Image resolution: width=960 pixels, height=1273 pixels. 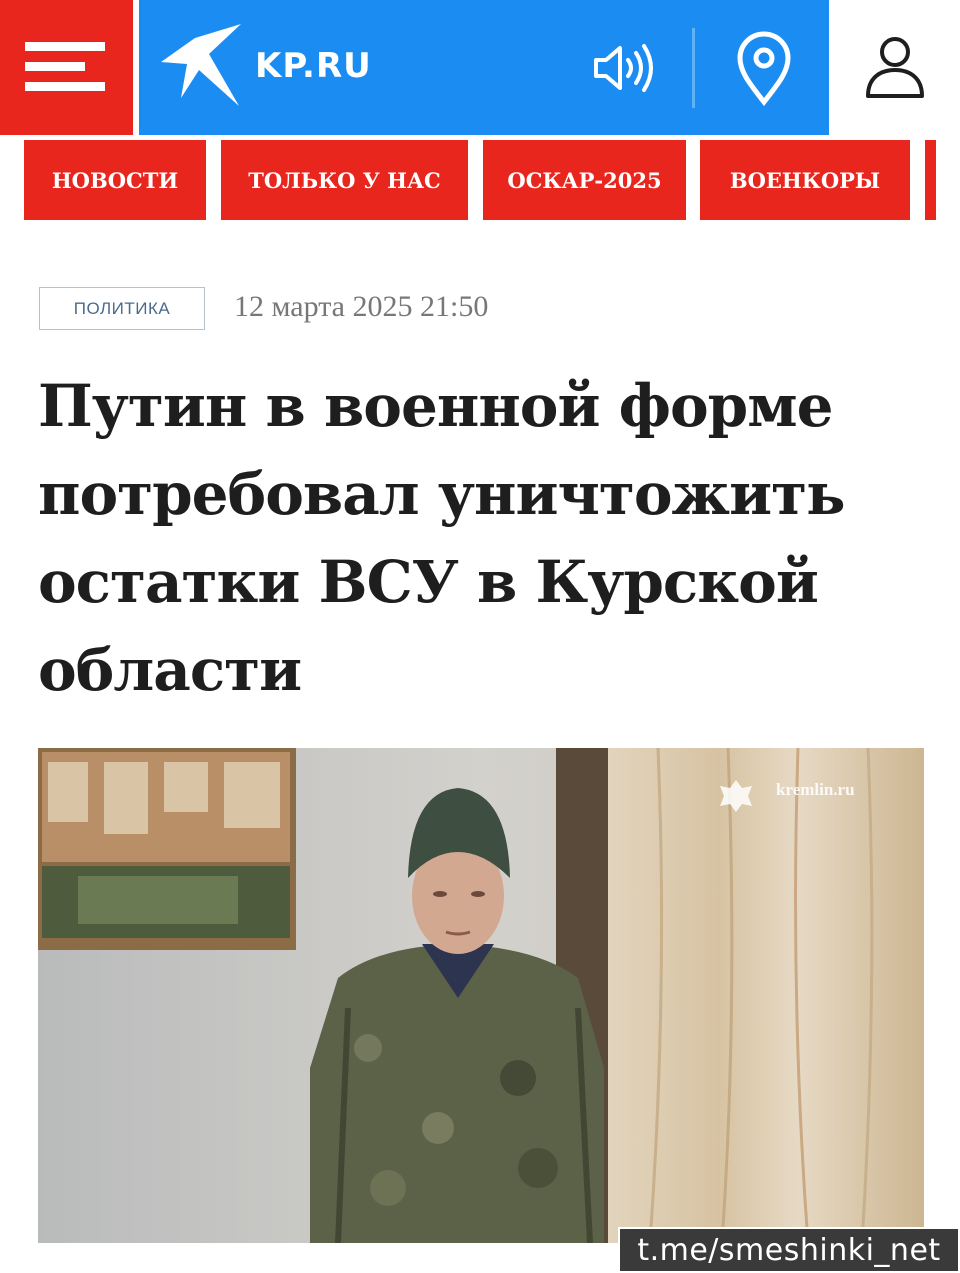 What do you see at coordinates (736, 796) in the screenshot?
I see `kremlin-seal-icon` at bounding box center [736, 796].